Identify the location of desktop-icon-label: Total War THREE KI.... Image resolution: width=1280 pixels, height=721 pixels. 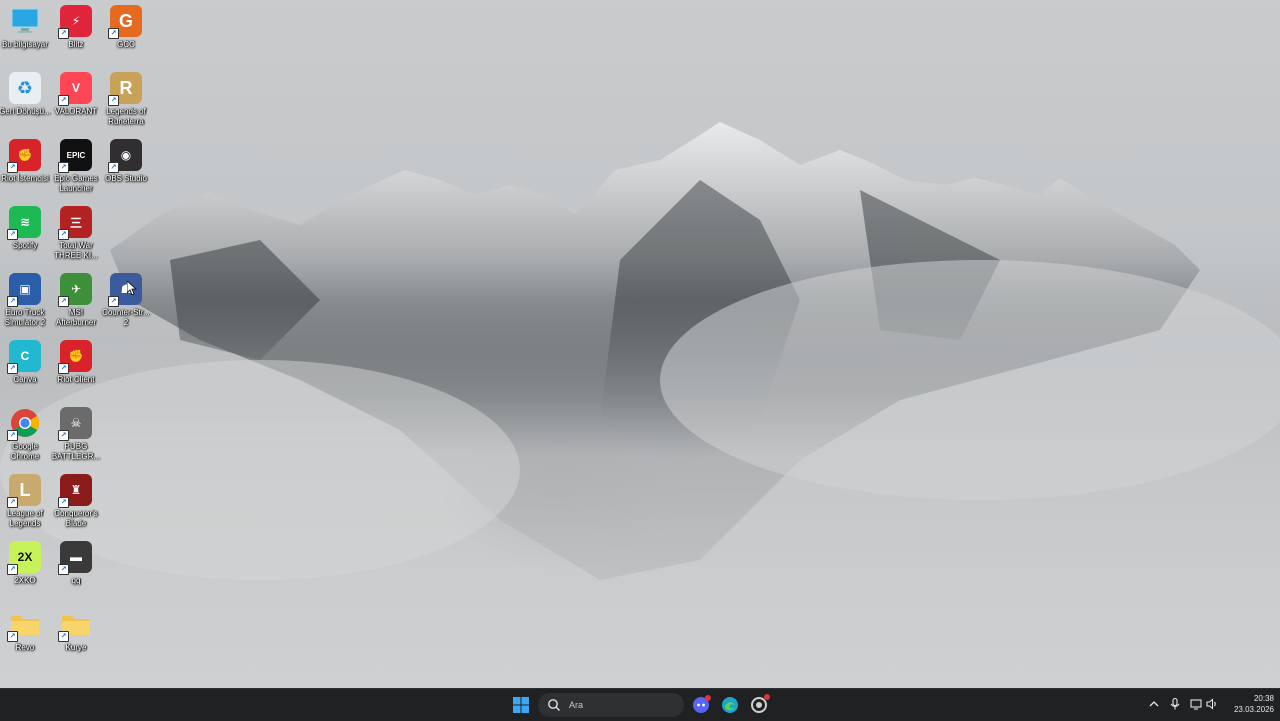
(76, 250).